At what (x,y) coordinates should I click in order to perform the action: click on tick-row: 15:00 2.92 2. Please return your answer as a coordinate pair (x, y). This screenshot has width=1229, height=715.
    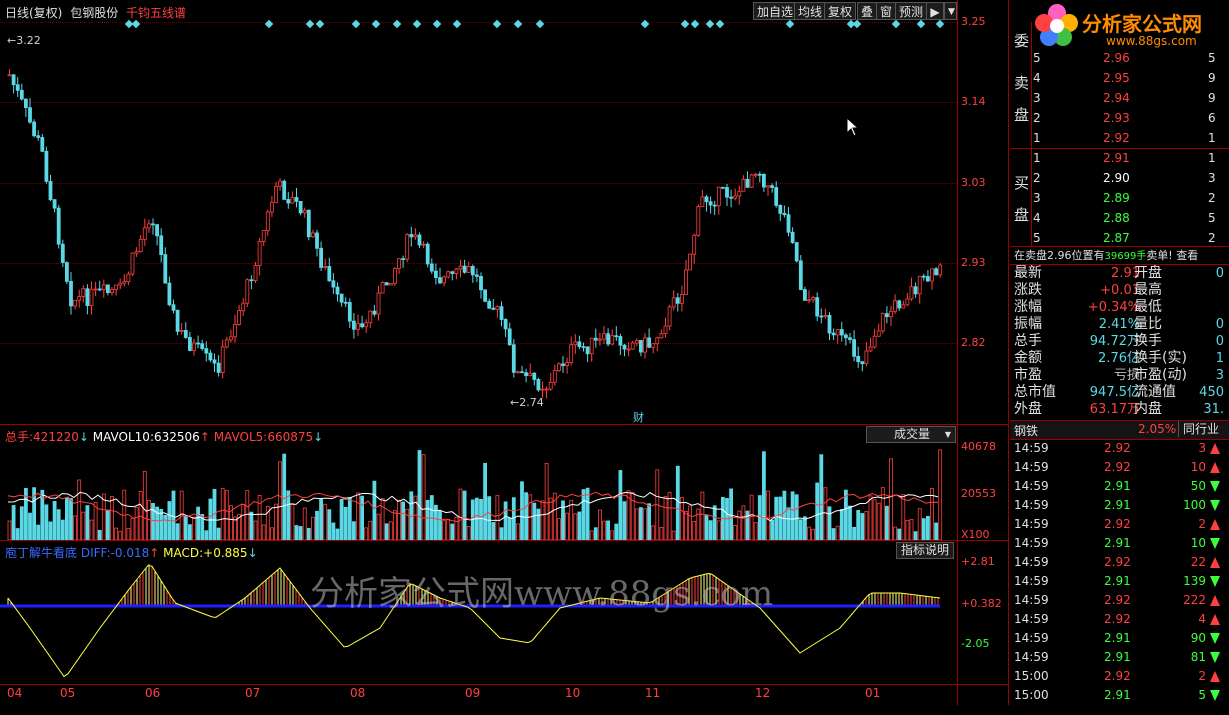
    Looking at the image, I should click on (1120, 676).